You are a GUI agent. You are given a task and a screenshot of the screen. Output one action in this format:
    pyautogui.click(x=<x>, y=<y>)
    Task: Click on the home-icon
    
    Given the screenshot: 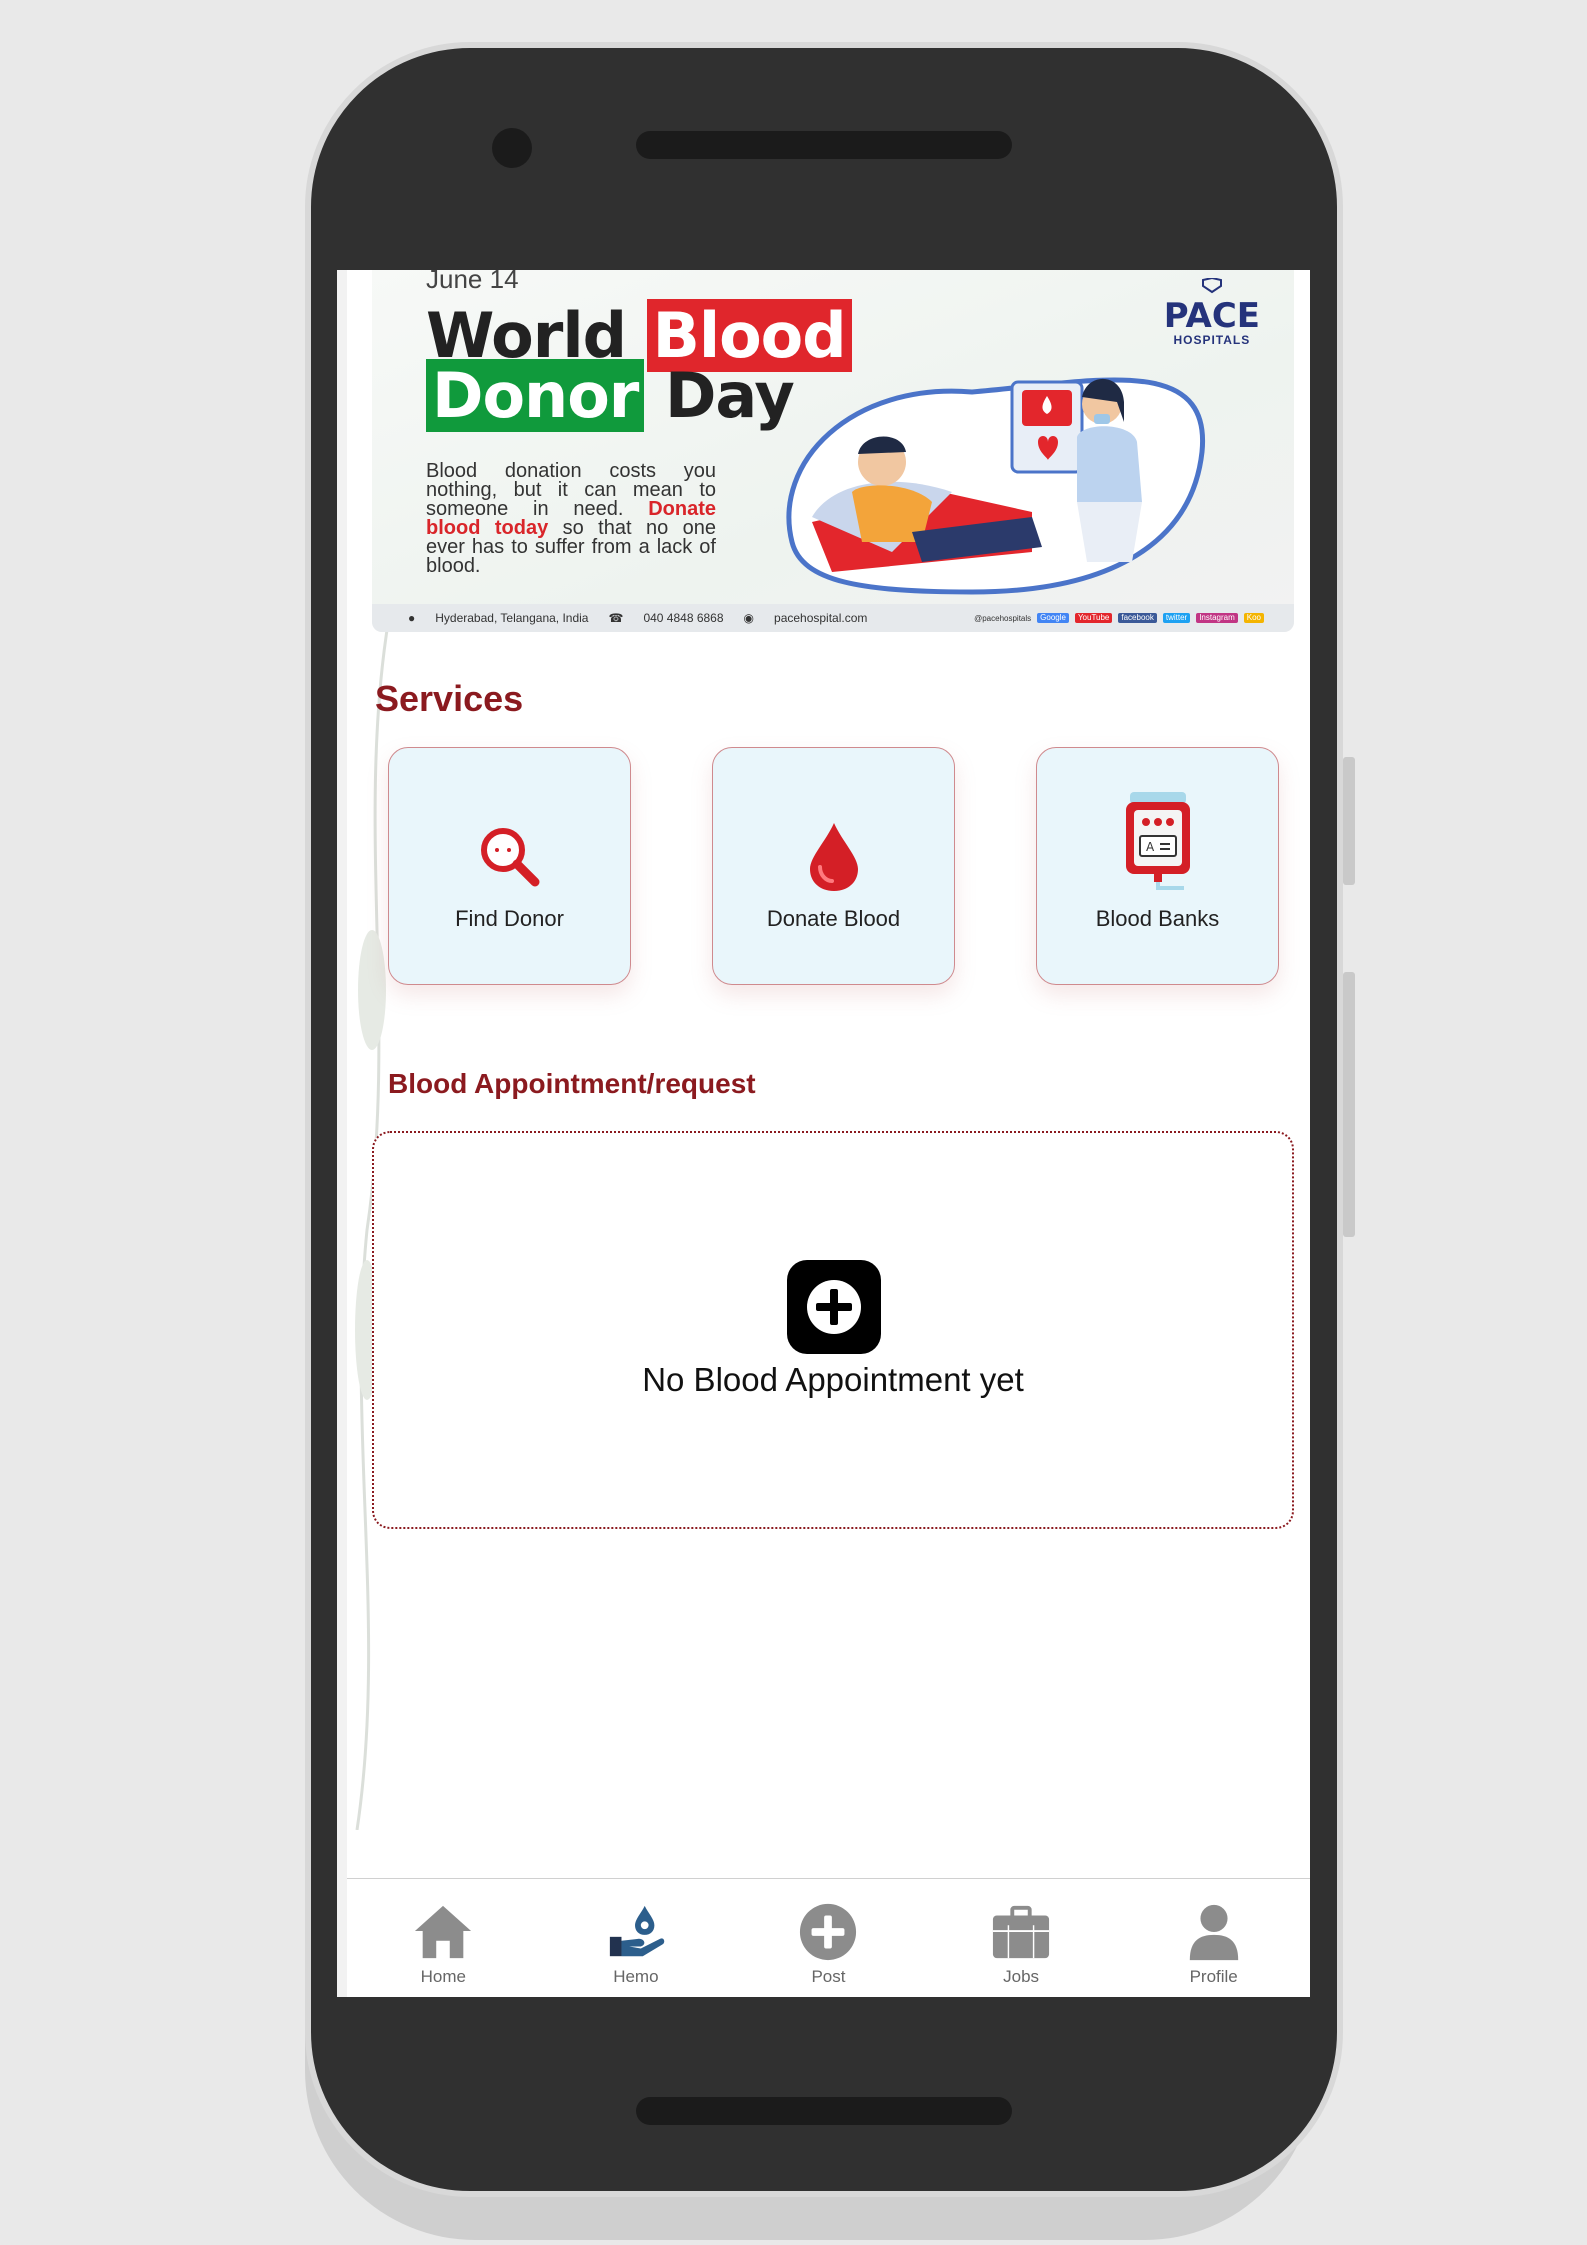 What is the action you would take?
    pyautogui.click(x=443, y=1932)
    